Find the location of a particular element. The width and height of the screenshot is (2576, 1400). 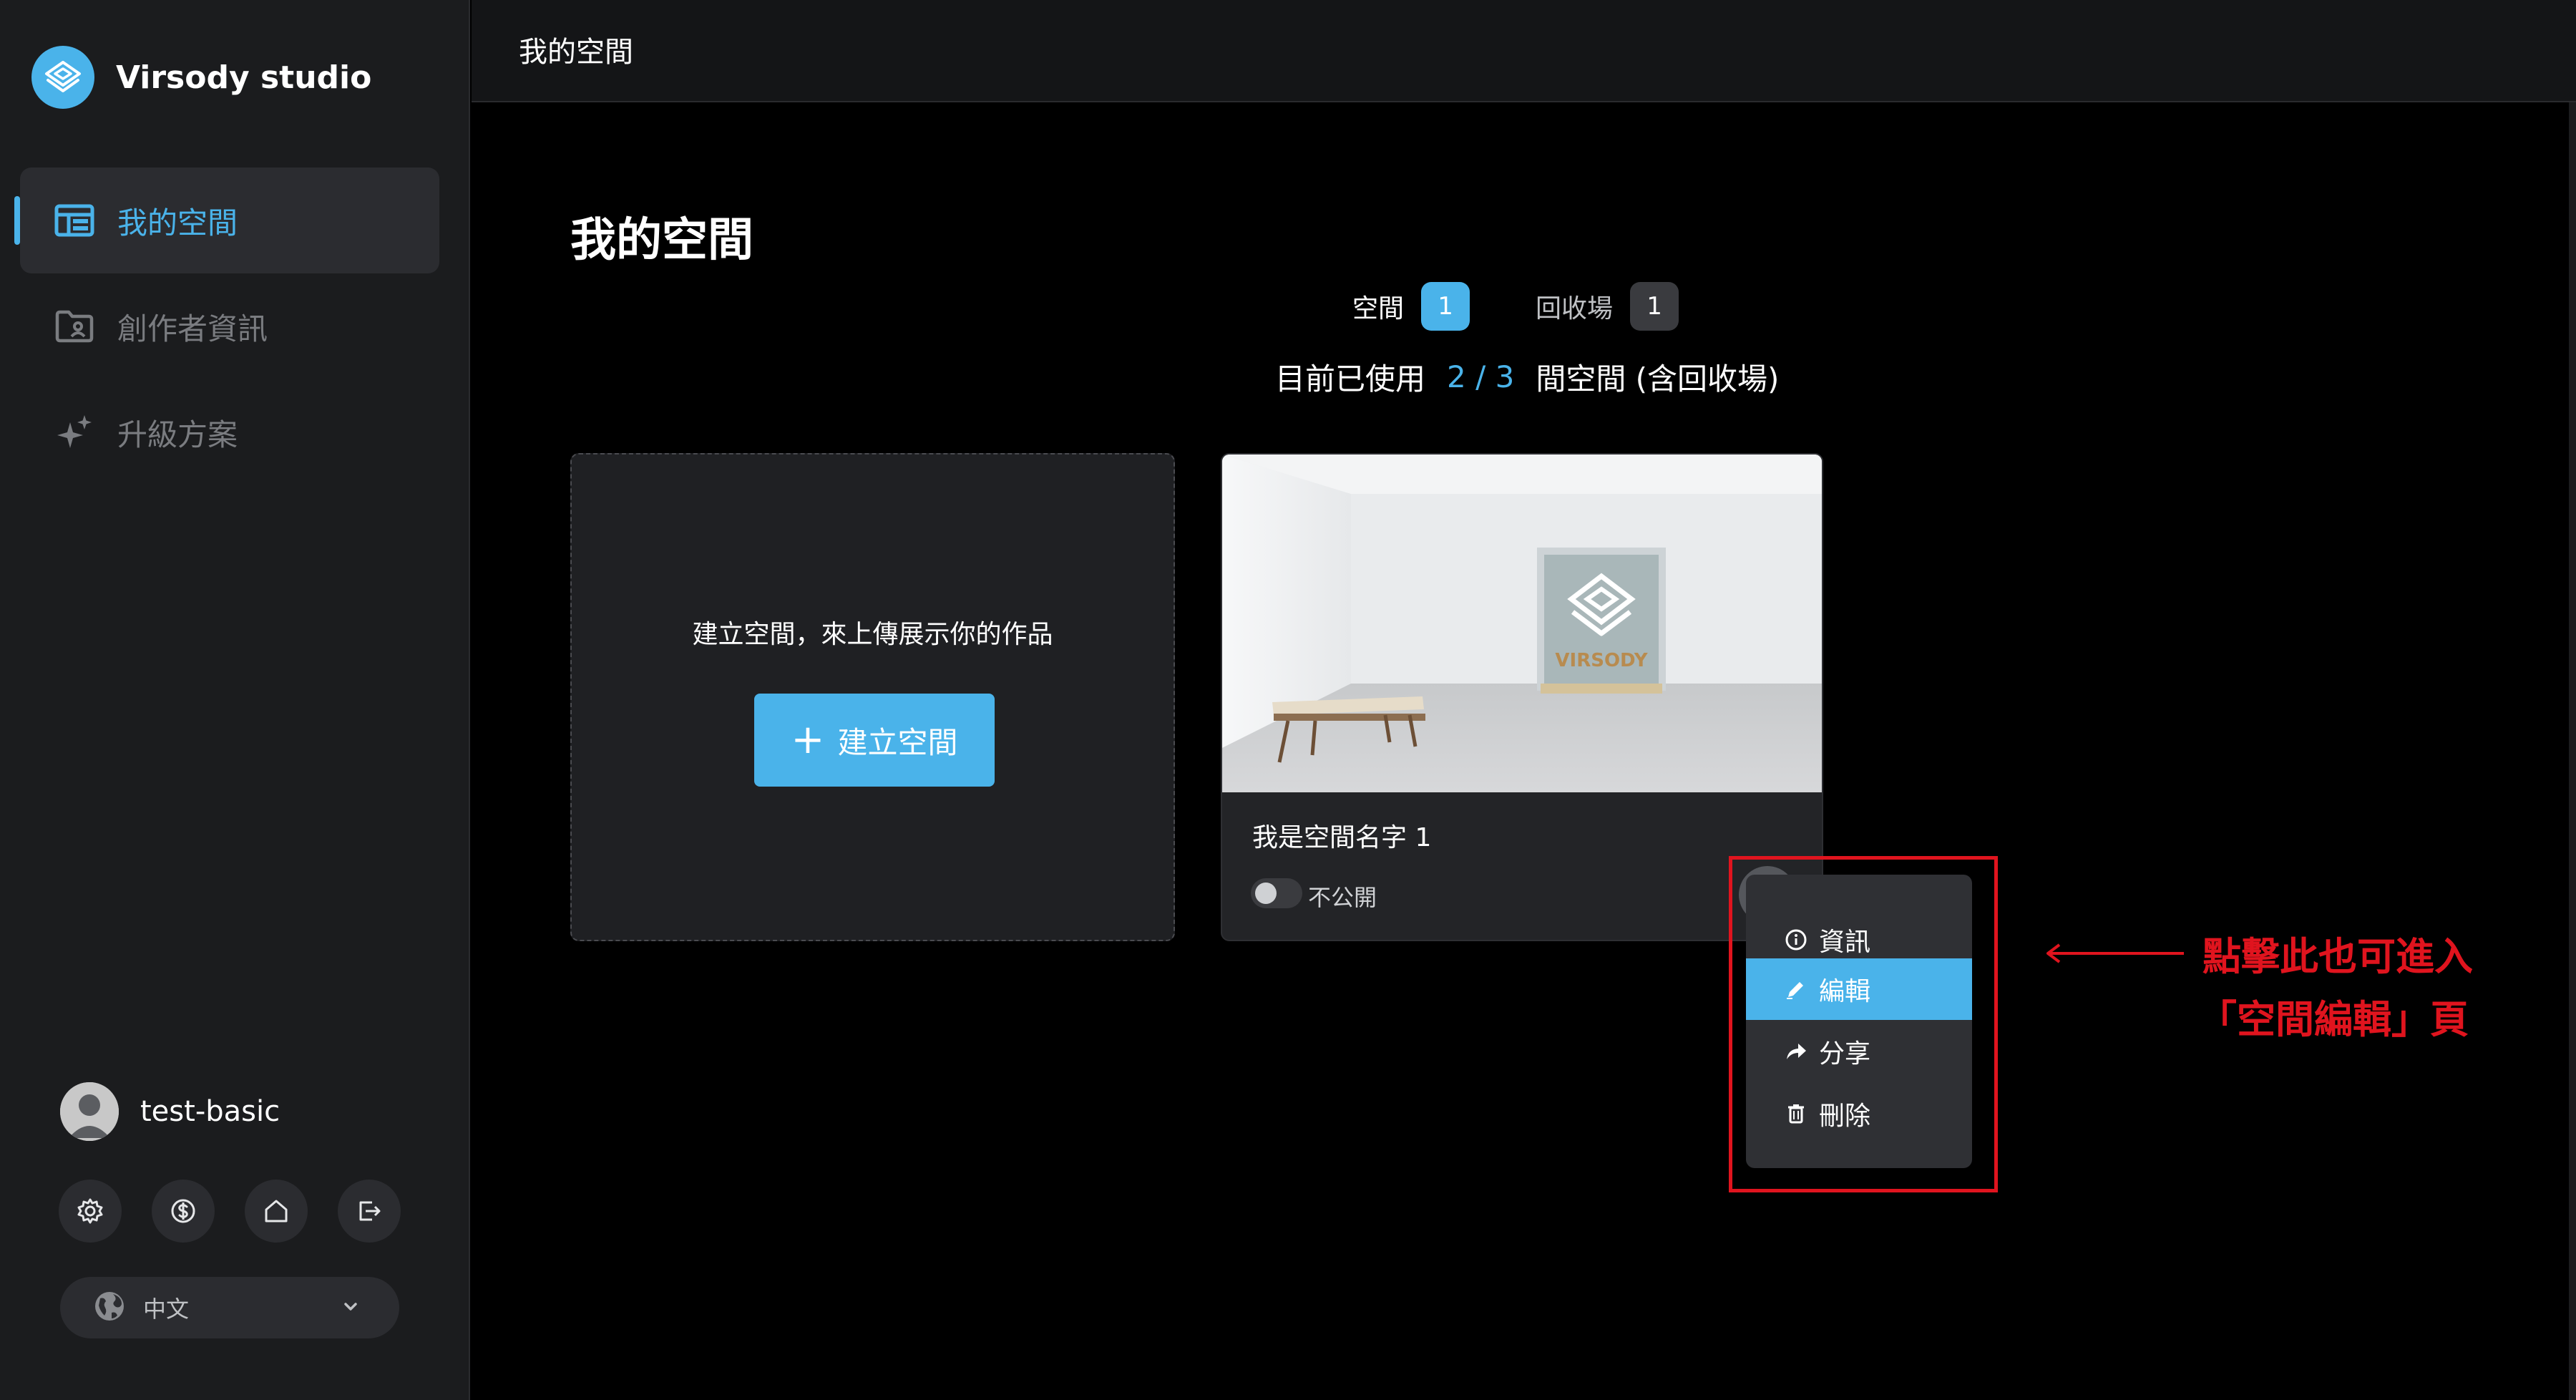

sidebar-item-label: 我的空間 is located at coordinates (177, 223).